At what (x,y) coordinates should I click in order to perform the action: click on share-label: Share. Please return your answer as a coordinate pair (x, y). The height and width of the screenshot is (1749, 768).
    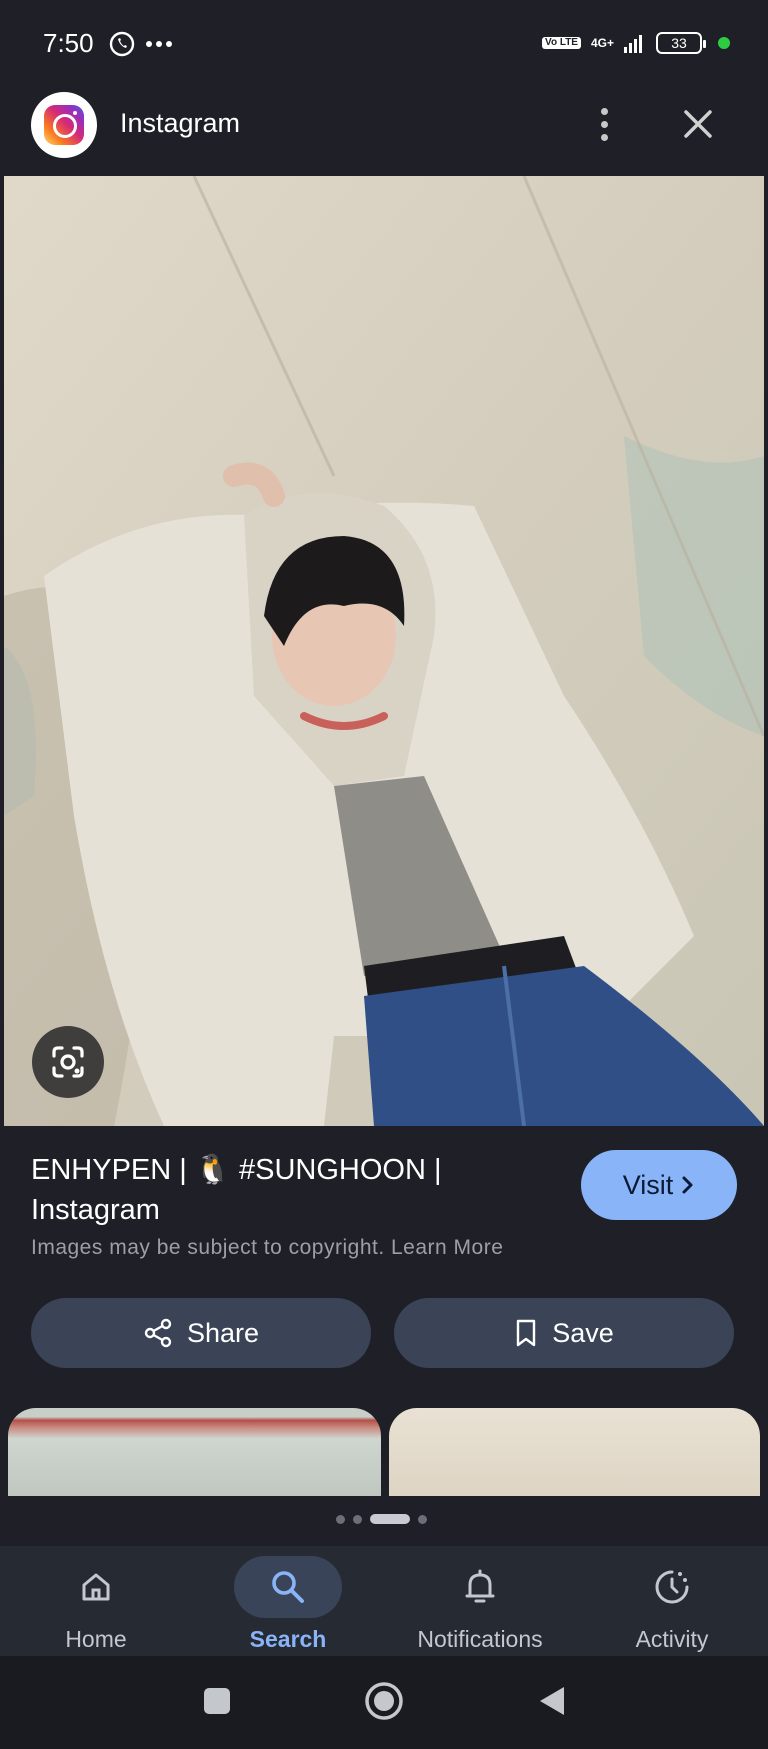
    Looking at the image, I should click on (223, 1332).